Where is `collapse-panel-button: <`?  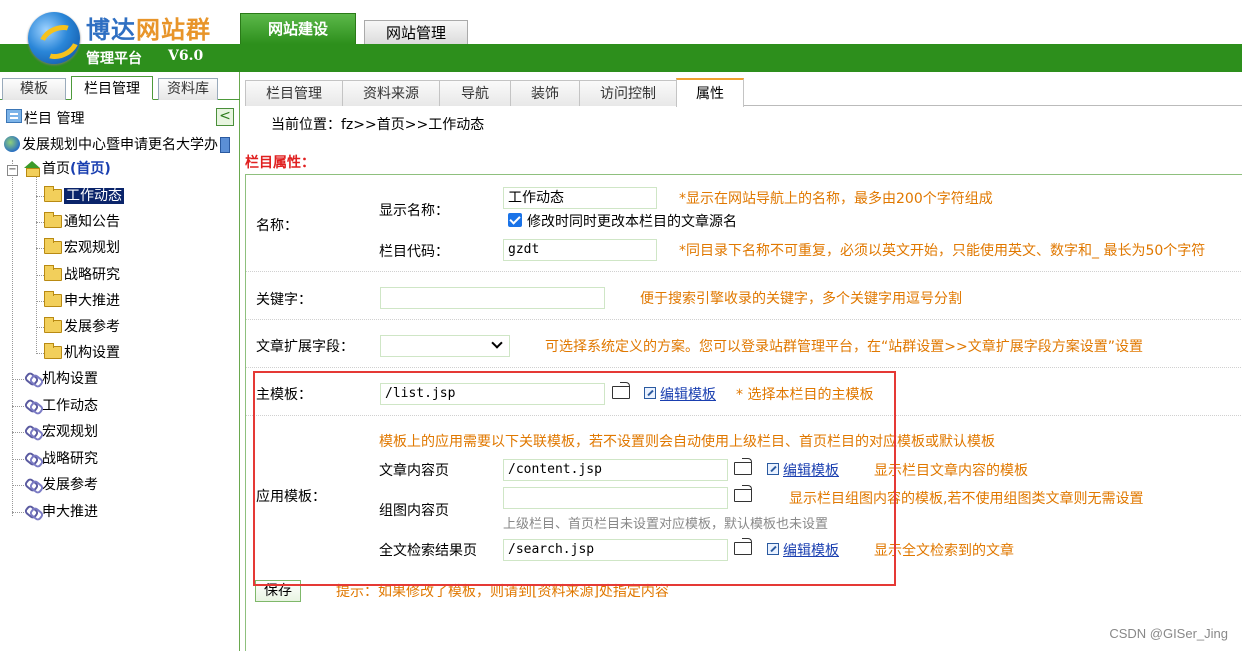 collapse-panel-button: < is located at coordinates (225, 117).